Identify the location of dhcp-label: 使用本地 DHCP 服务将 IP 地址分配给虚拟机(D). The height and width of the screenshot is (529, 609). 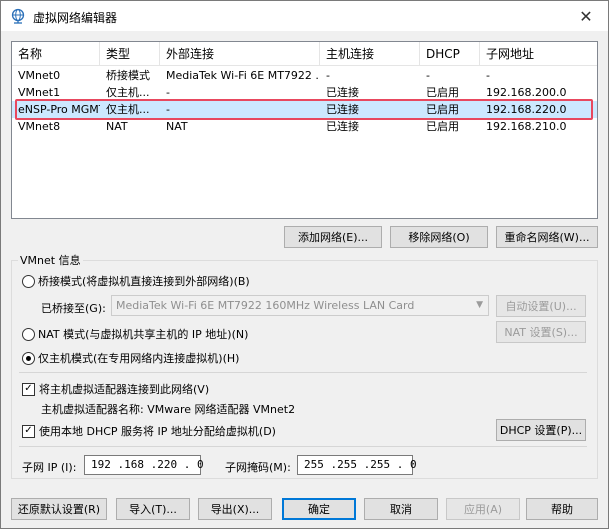
(157, 431).